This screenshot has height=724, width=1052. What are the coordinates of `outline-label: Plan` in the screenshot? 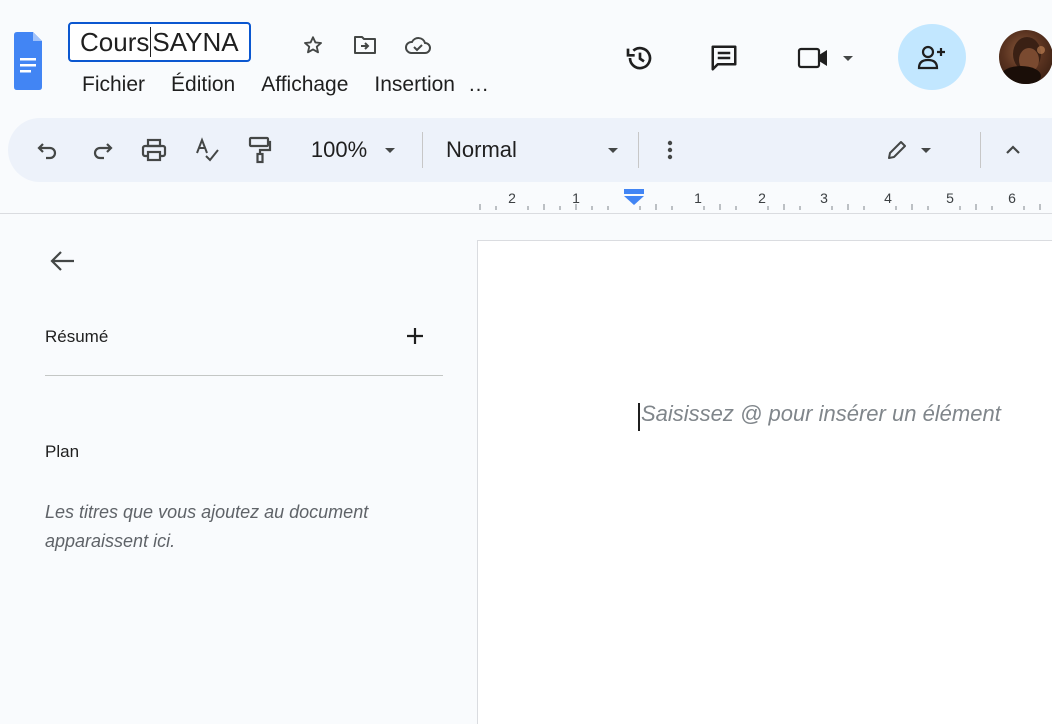 It's located at (62, 451).